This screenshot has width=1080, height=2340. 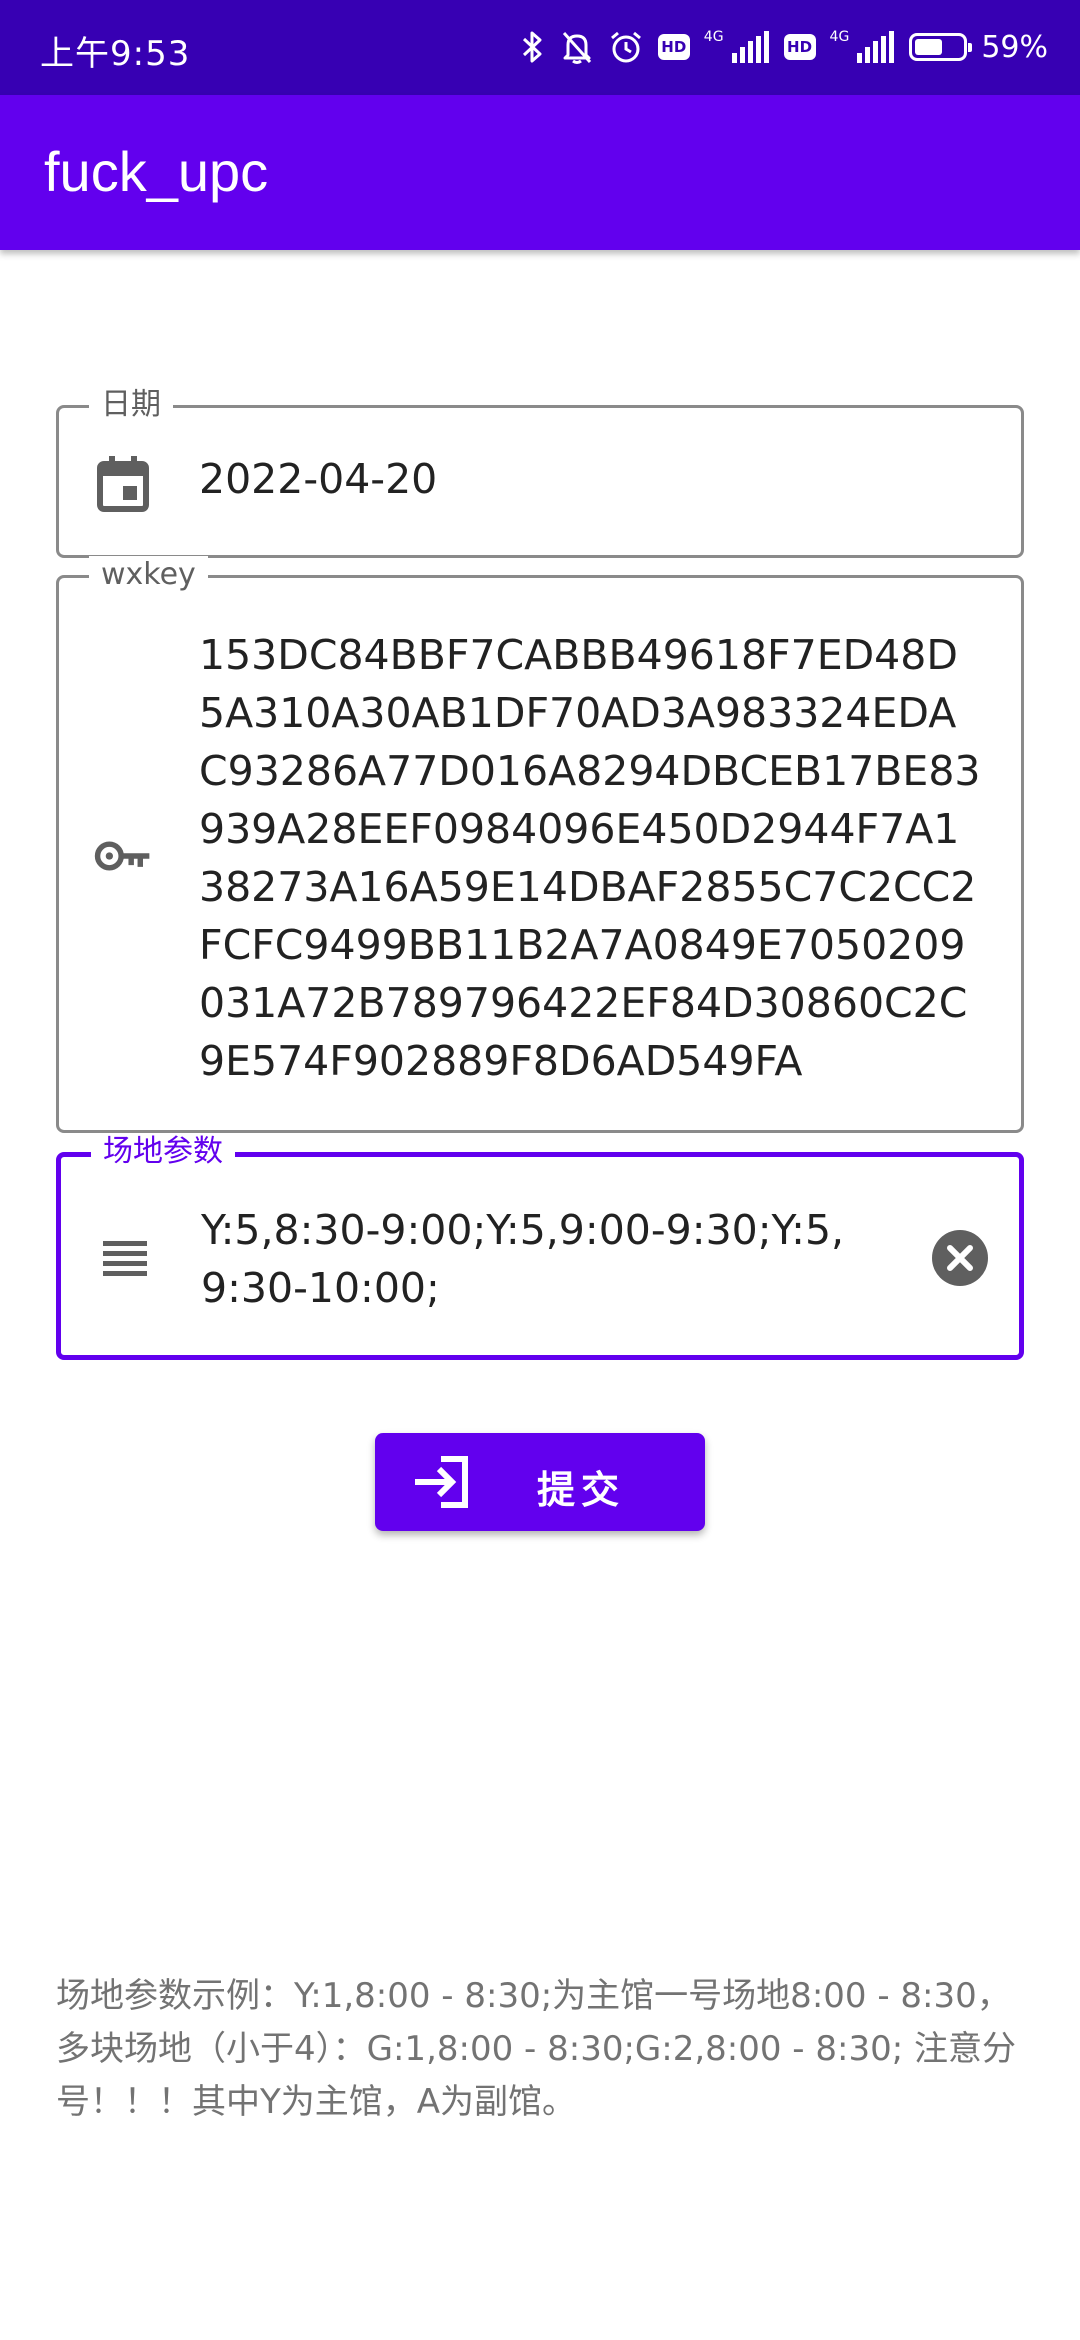 I want to click on submit-button: 提交, so click(x=540, y=1482).